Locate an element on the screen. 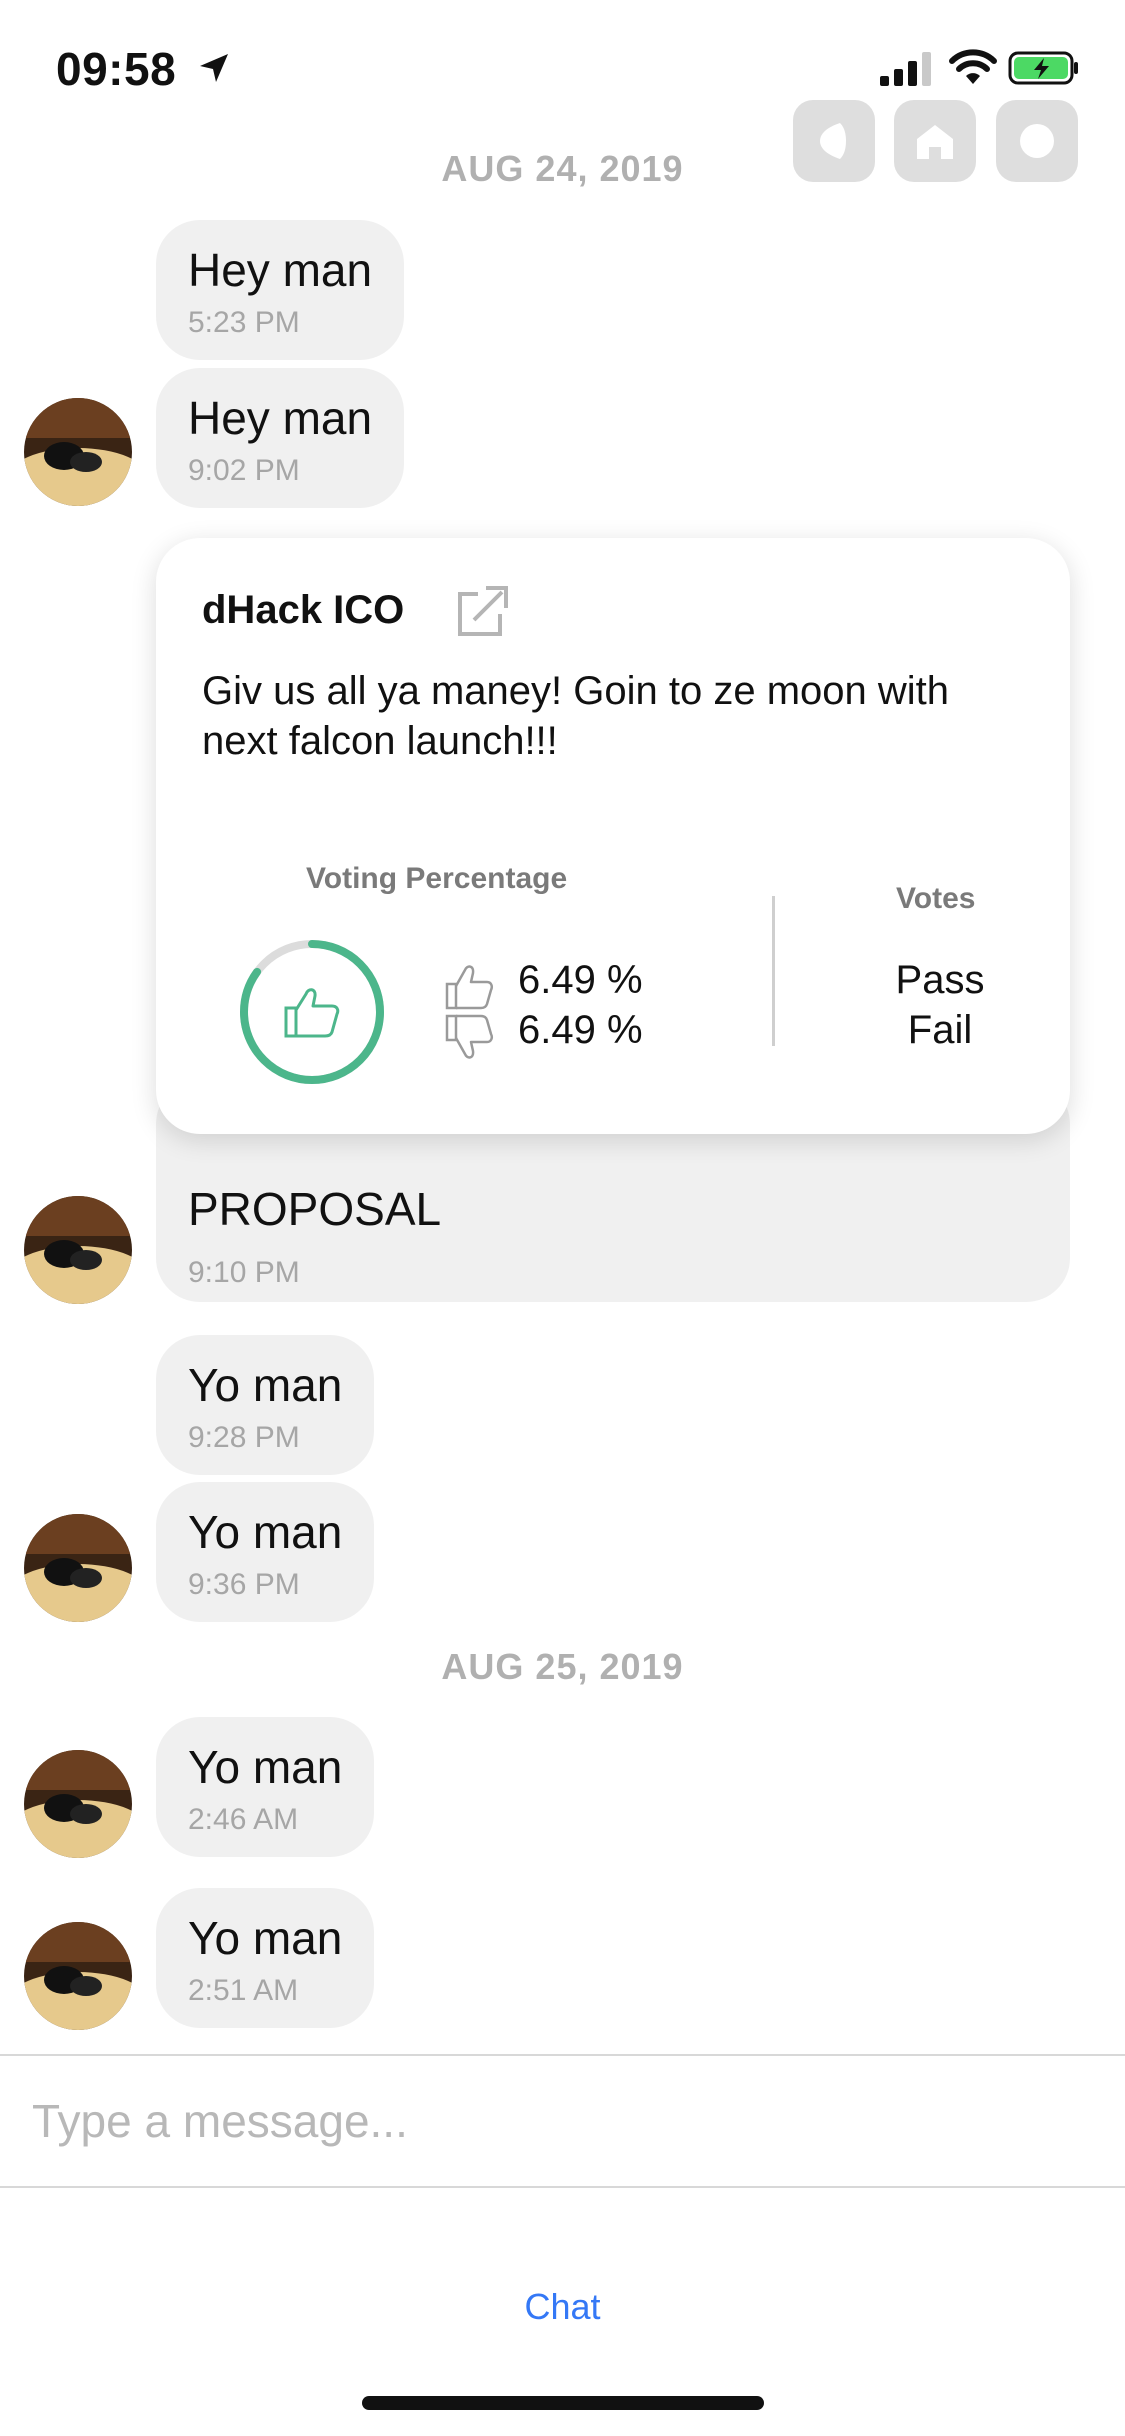 This screenshot has height=2436, width=1125. location-arrow-icon is located at coordinates (214, 68).